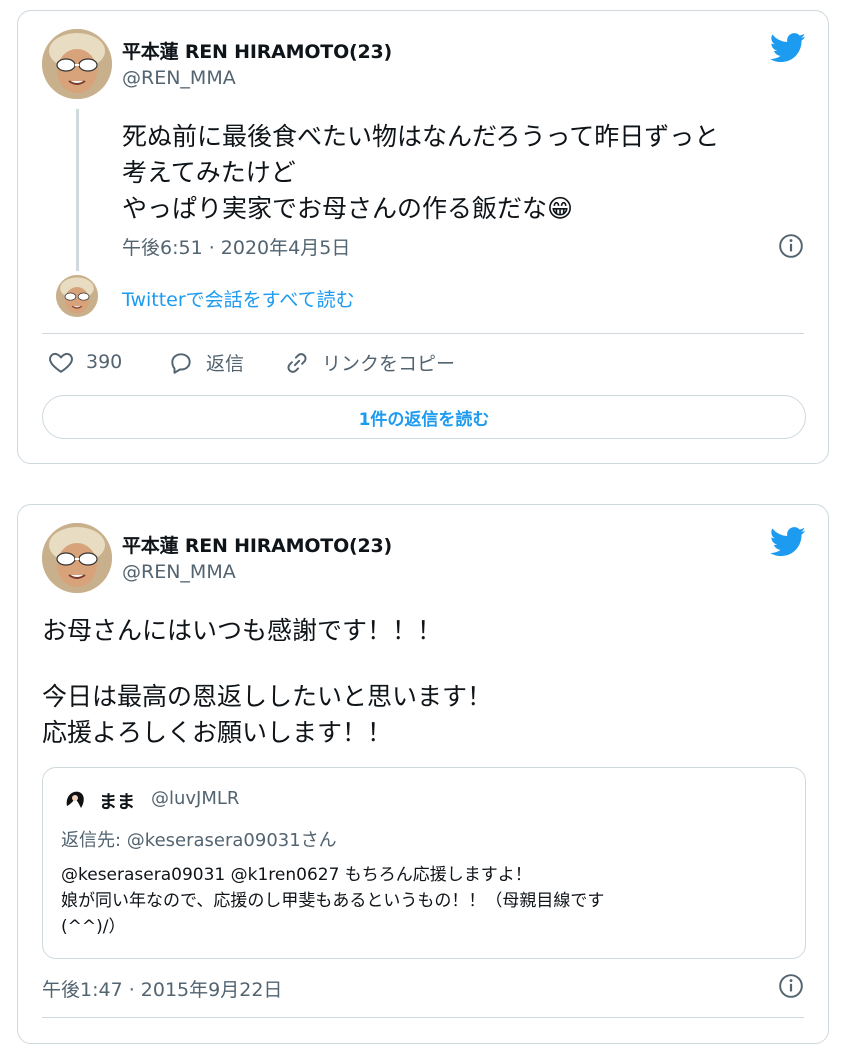 The height and width of the screenshot is (1044, 861). I want to click on heart-icon, so click(61, 362).